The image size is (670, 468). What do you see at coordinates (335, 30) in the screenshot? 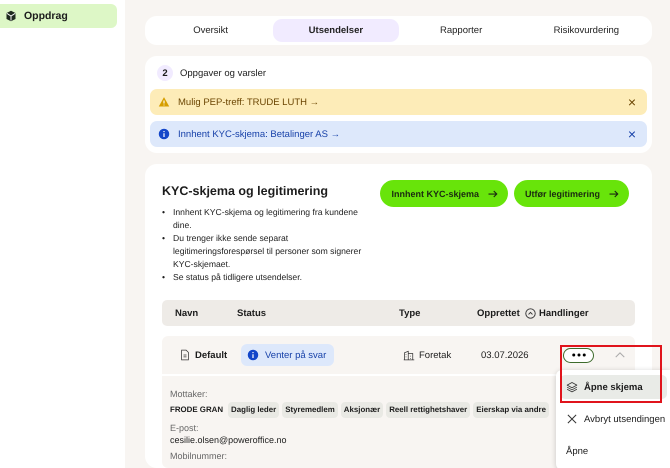
I see `tab: Utsendelser` at bounding box center [335, 30].